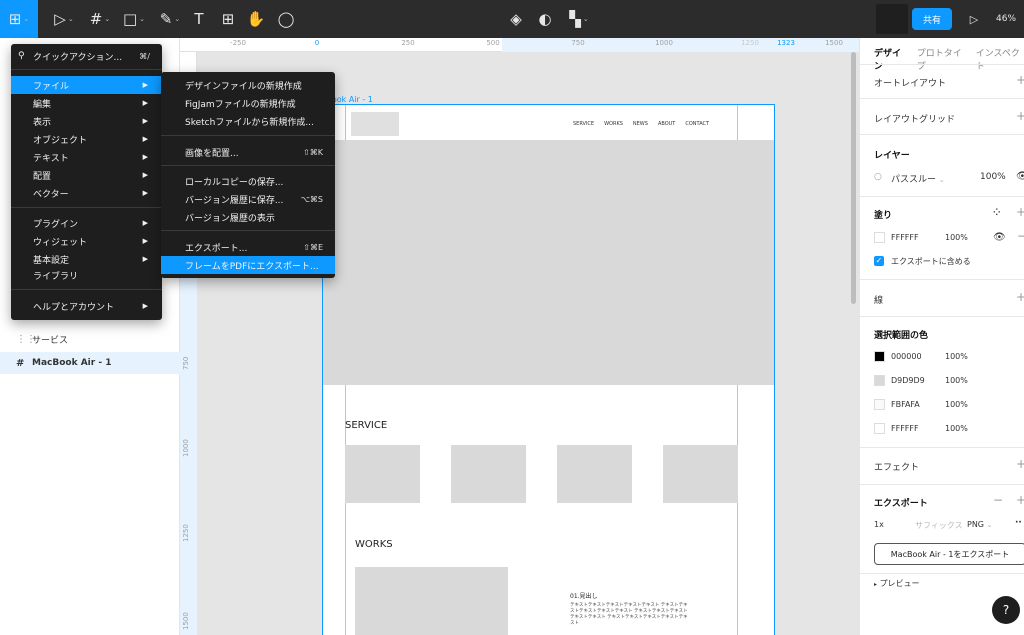 The width and height of the screenshot is (1024, 635). What do you see at coordinates (366, 425) in the screenshot?
I see `service-heading: SERVICE` at bounding box center [366, 425].